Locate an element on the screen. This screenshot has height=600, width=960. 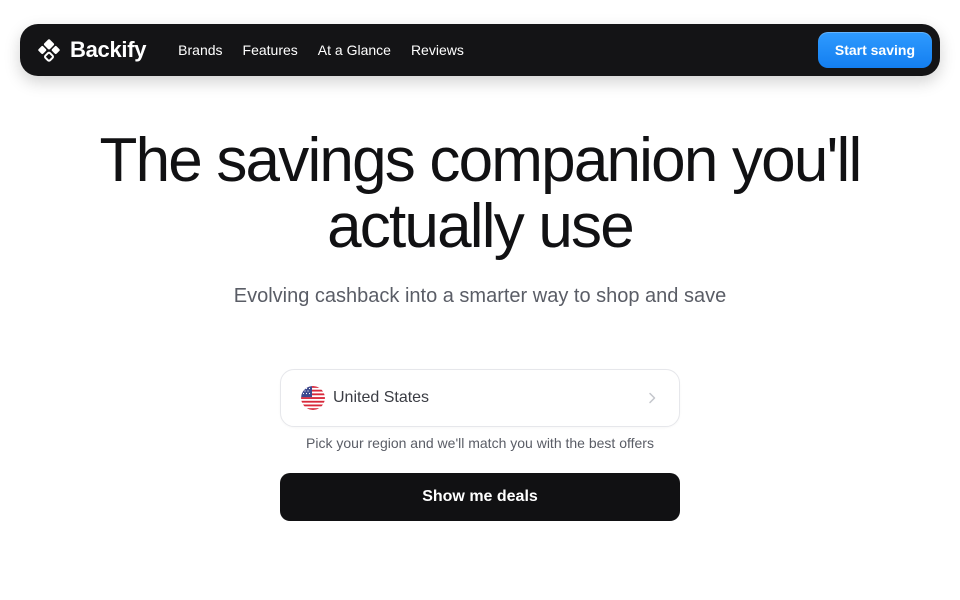
show-me-deals-button: Show me deals is located at coordinates (480, 497).